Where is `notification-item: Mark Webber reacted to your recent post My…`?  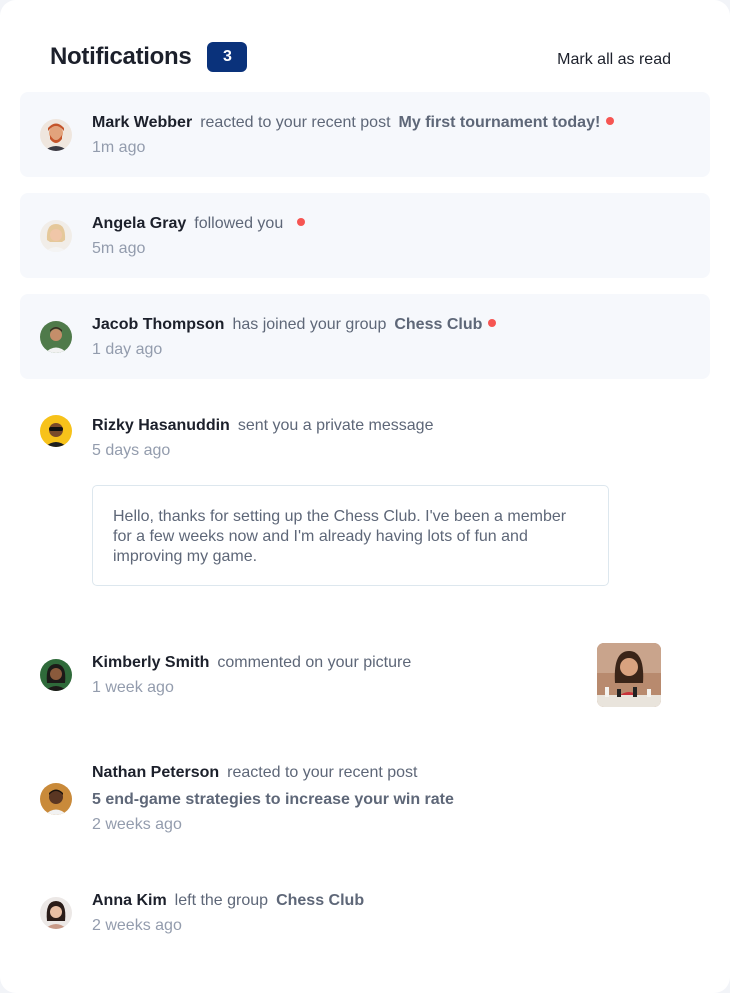
notification-item: Mark Webber reacted to your recent post My… is located at coordinates (365, 134).